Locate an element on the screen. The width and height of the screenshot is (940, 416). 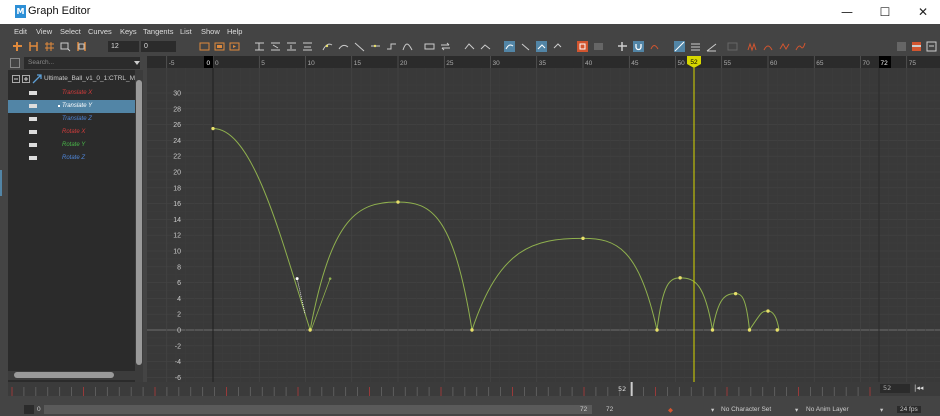
maximize-button: ☐ is located at coordinates (885, 12).